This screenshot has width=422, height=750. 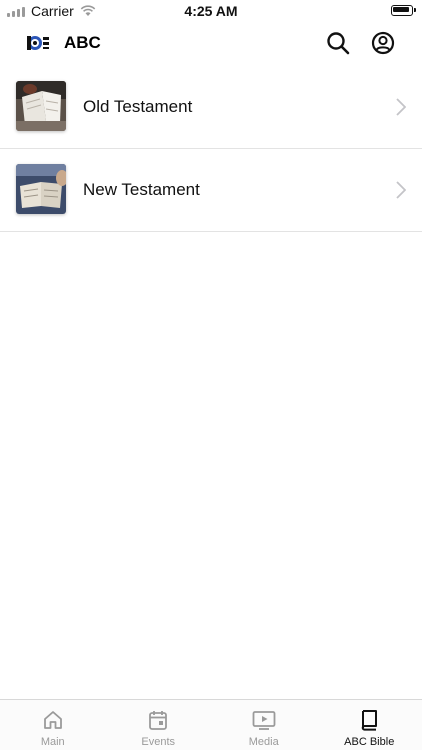 I want to click on tab-abc-bible-label: ABC Bible, so click(x=369, y=742).